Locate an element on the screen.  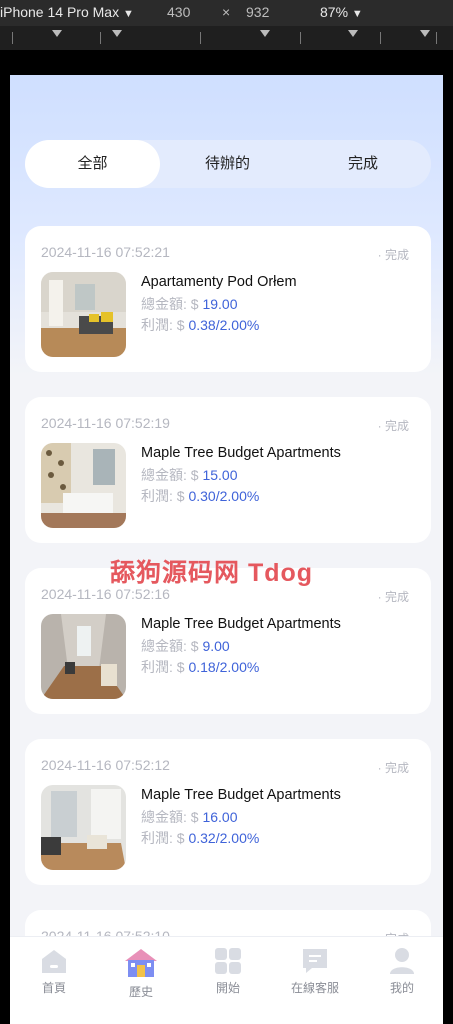
profit-row: 利潤: $ 0.30/2.00% is located at coordinates (200, 496).